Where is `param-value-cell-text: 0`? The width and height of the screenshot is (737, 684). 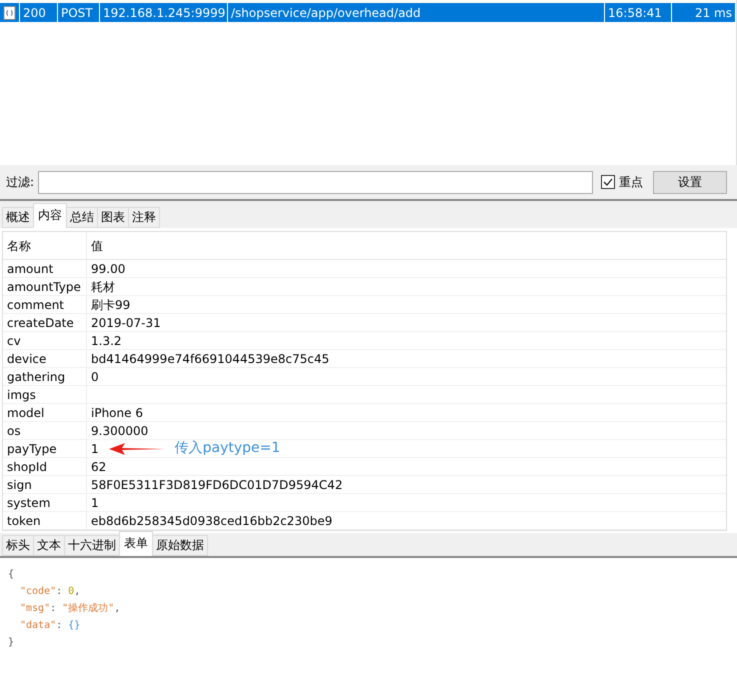
param-value-cell-text: 0 is located at coordinates (95, 377).